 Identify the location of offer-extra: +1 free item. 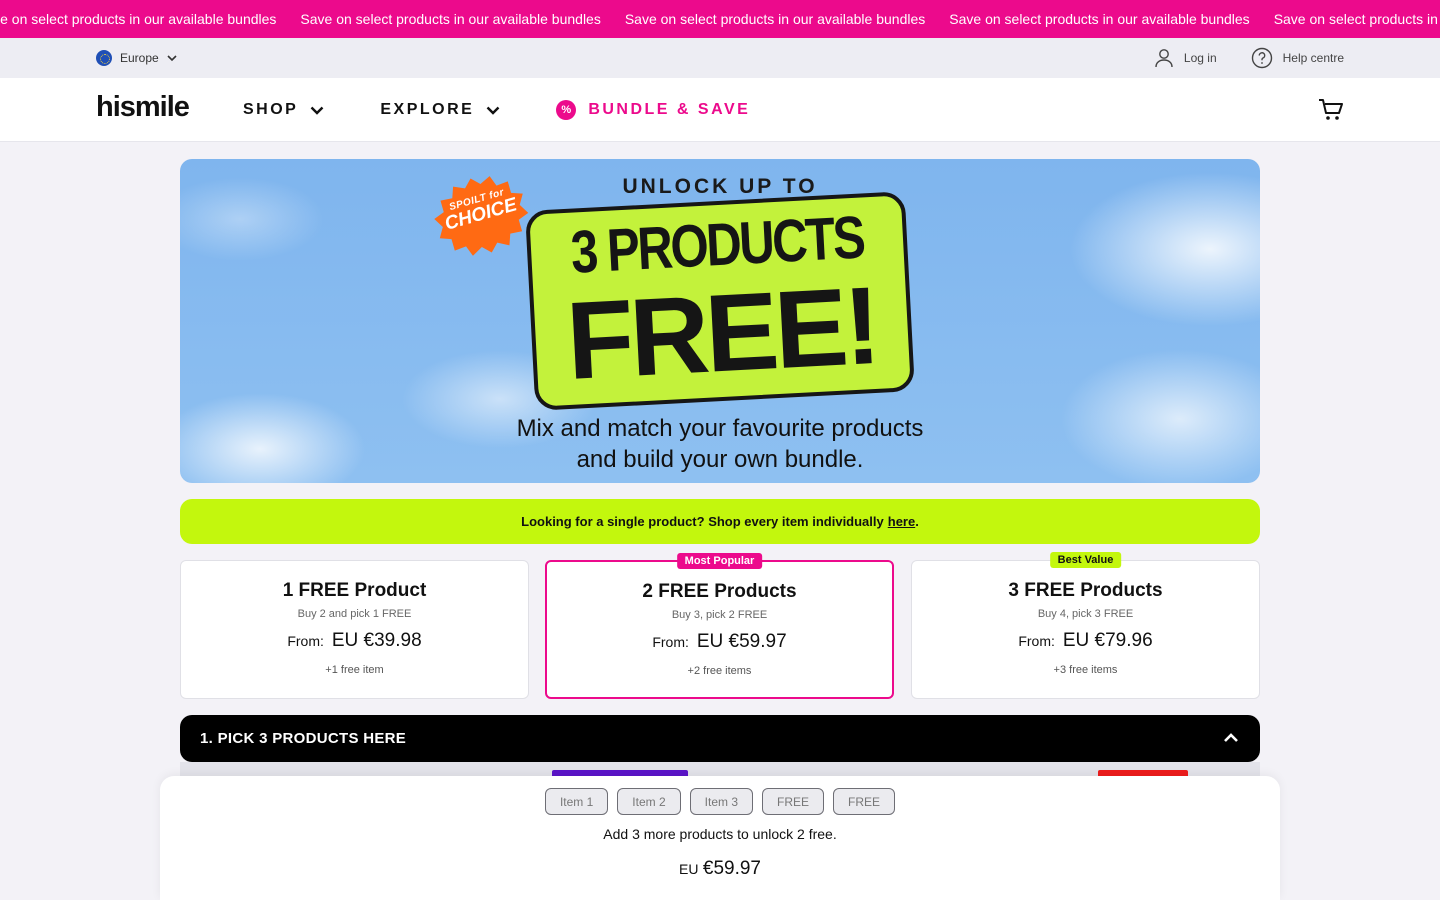
(354, 670).